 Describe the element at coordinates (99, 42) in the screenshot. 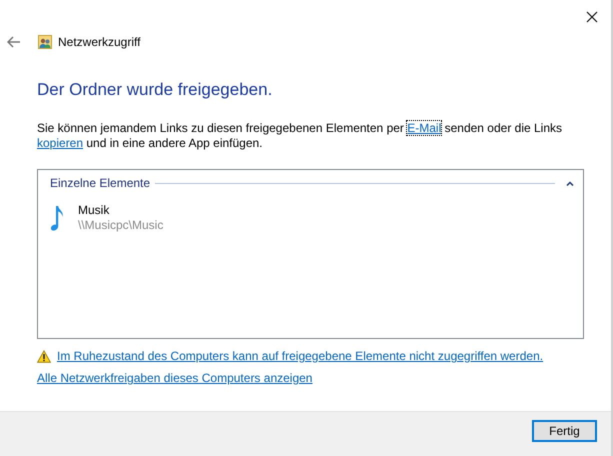

I see `window-title: Netzwerkzugriff` at that location.